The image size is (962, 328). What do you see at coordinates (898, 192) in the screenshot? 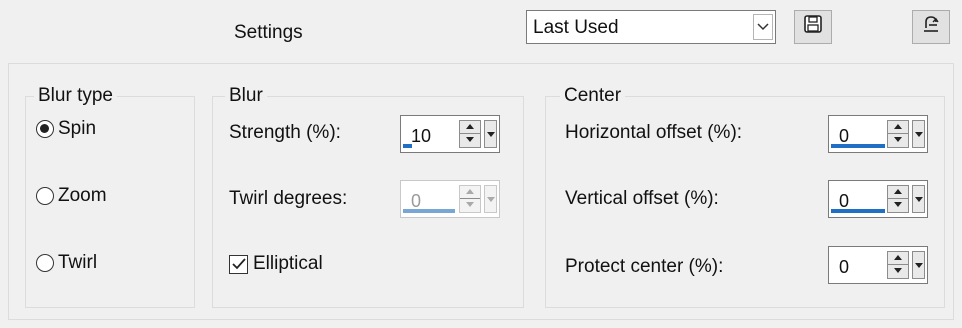
I see `v-offset-up-arrow-icon` at bounding box center [898, 192].